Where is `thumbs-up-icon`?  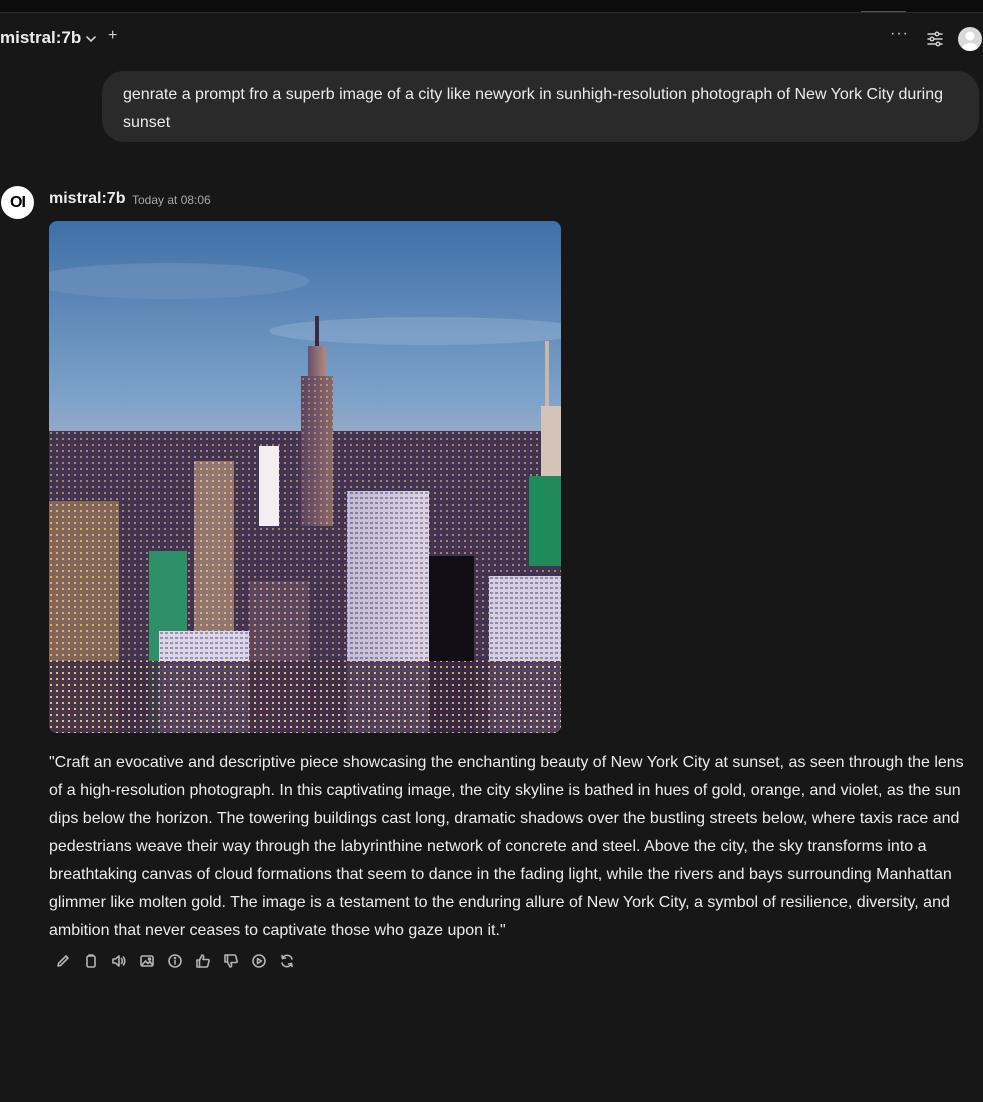
thumbs-up-icon is located at coordinates (203, 961).